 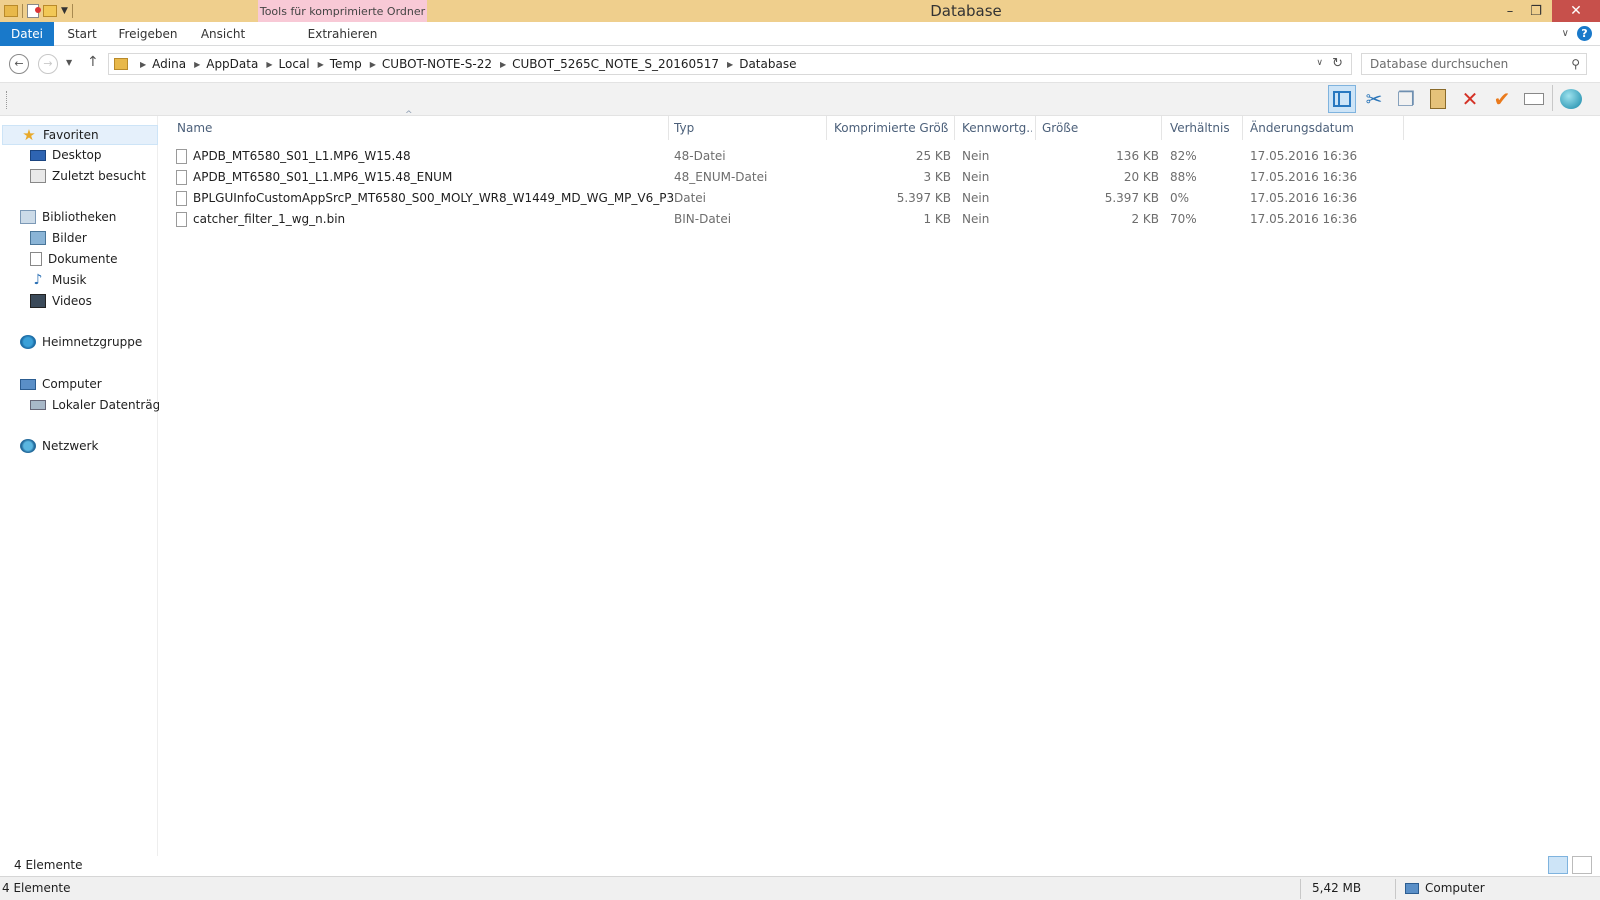 I want to click on sidebar-item-musik: ♪ Musik, so click(x=58, y=280).